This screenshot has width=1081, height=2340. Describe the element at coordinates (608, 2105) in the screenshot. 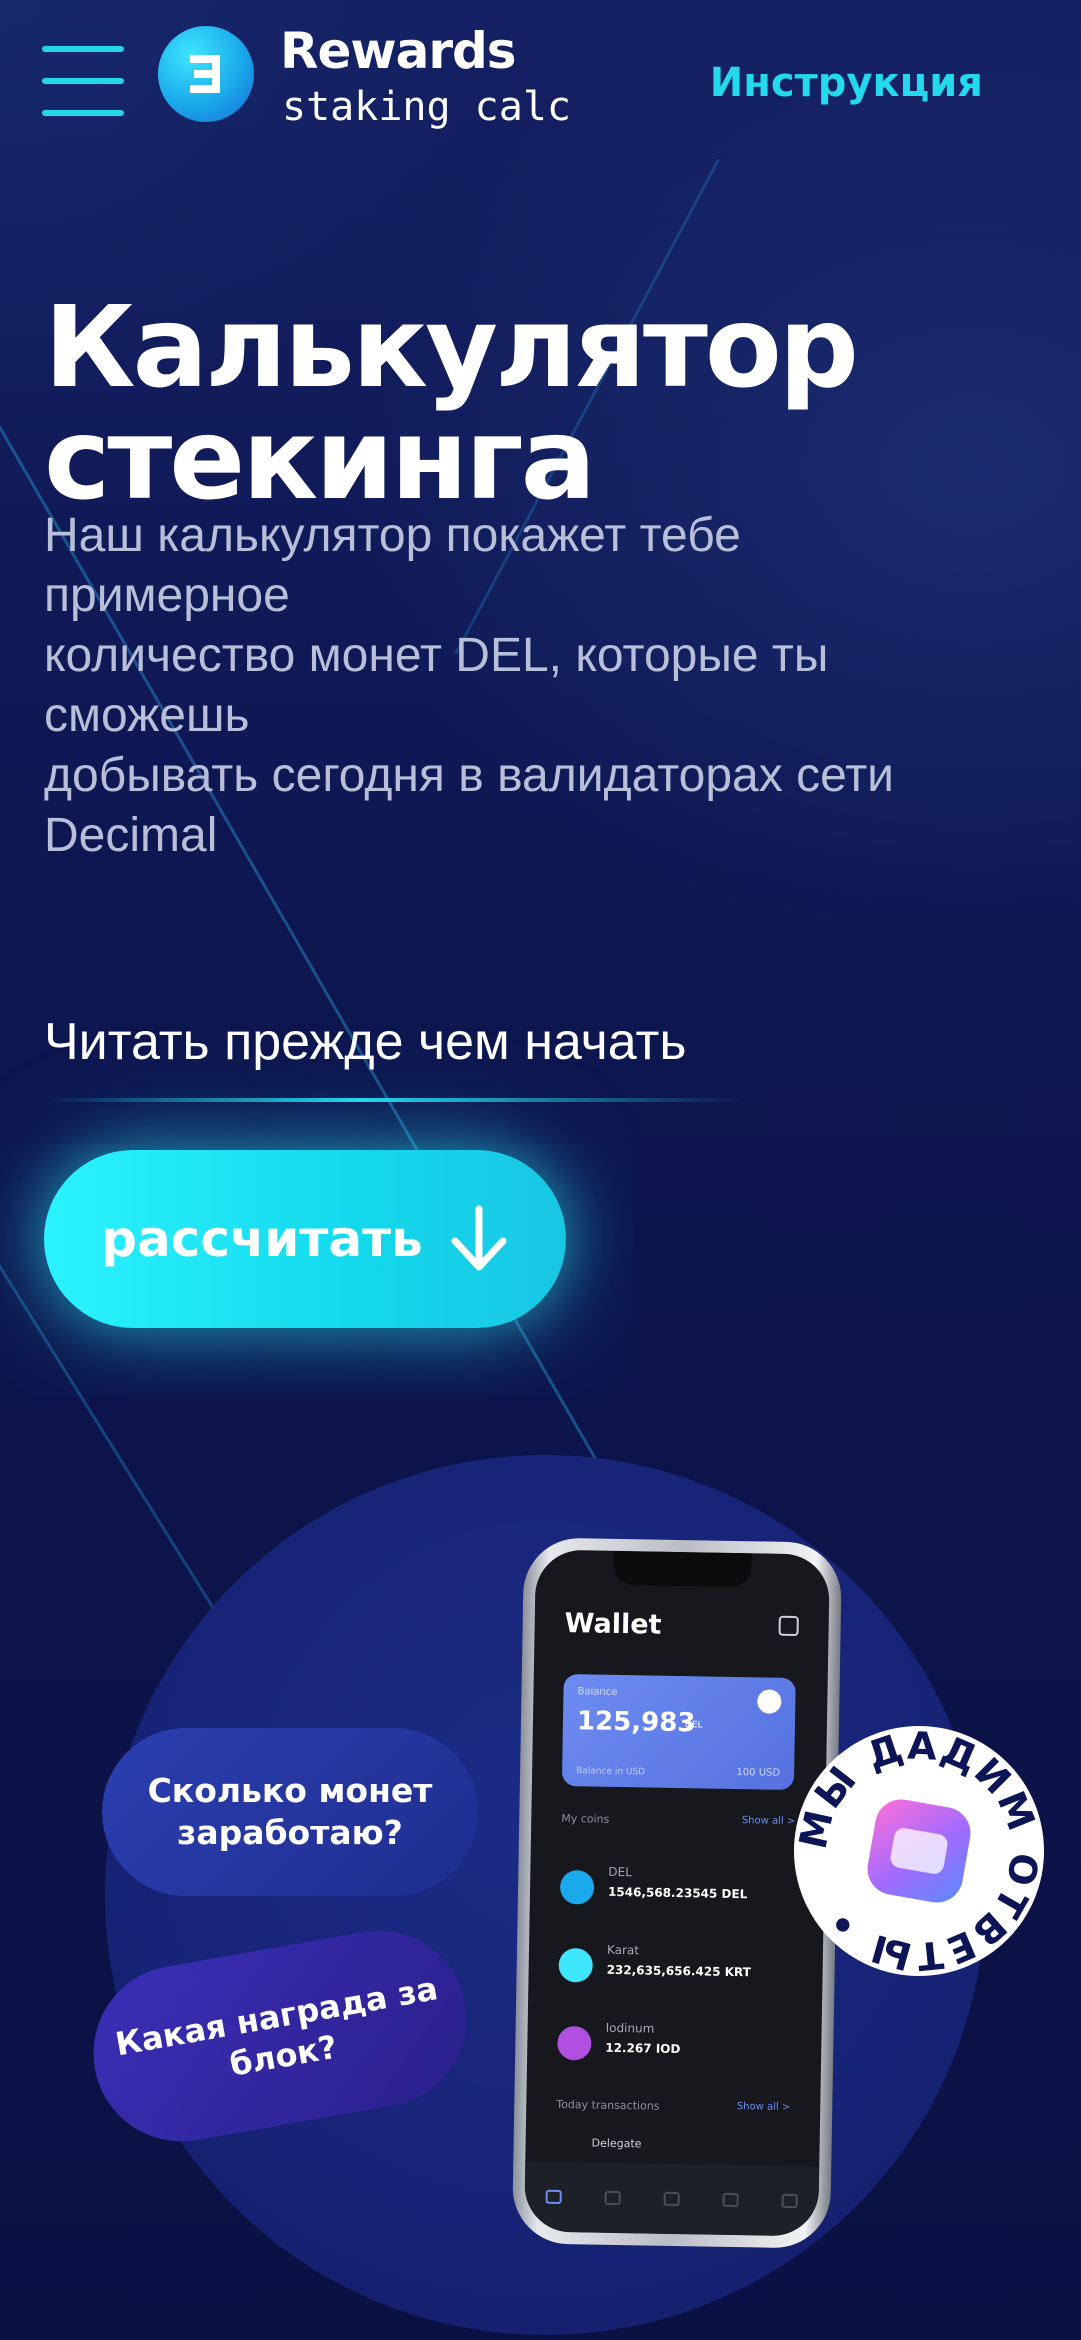

I see `today-transactions-label: Today transactions` at that location.